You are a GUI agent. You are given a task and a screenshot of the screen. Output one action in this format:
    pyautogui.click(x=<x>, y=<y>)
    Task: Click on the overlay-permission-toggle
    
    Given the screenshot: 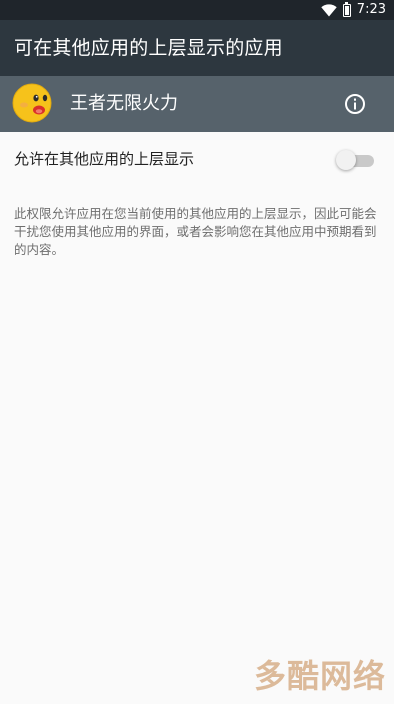 What is the action you would take?
    pyautogui.click(x=356, y=160)
    